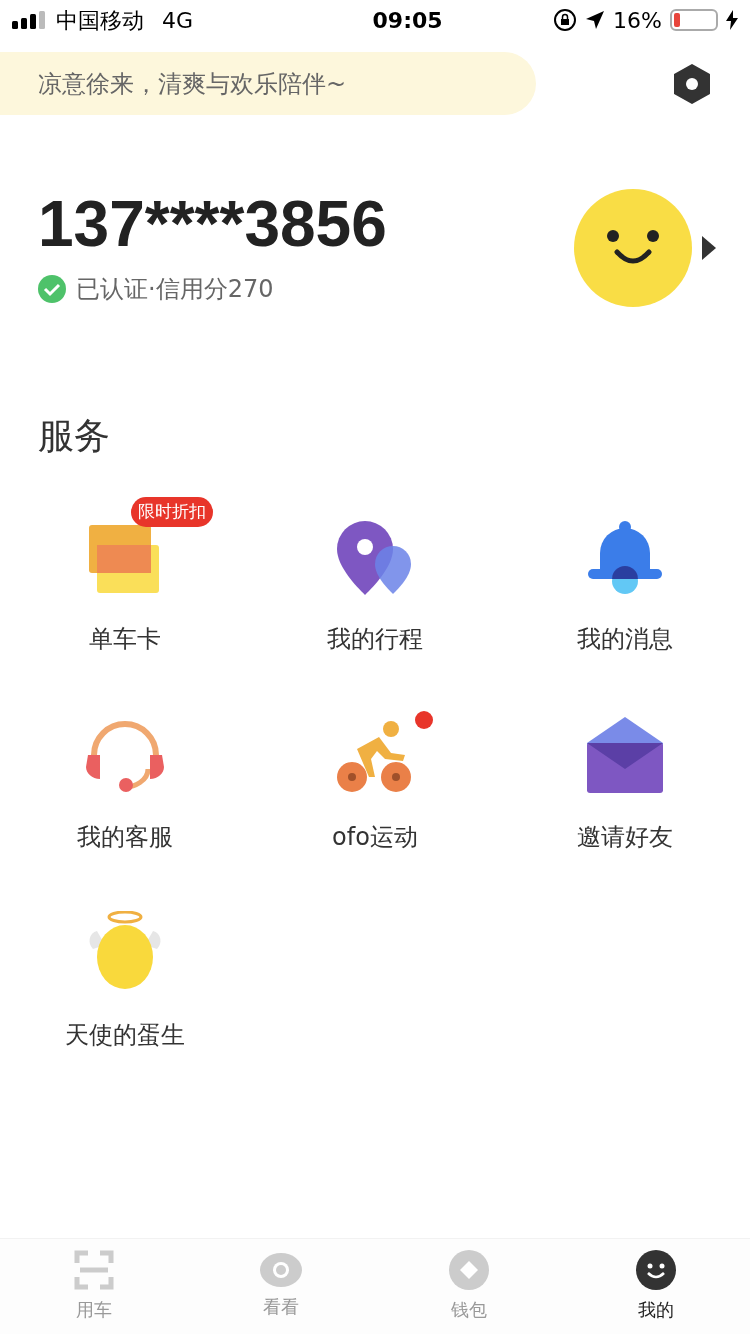  Describe the element at coordinates (407, 20) in the screenshot. I see `clock-time: 09:05` at that location.